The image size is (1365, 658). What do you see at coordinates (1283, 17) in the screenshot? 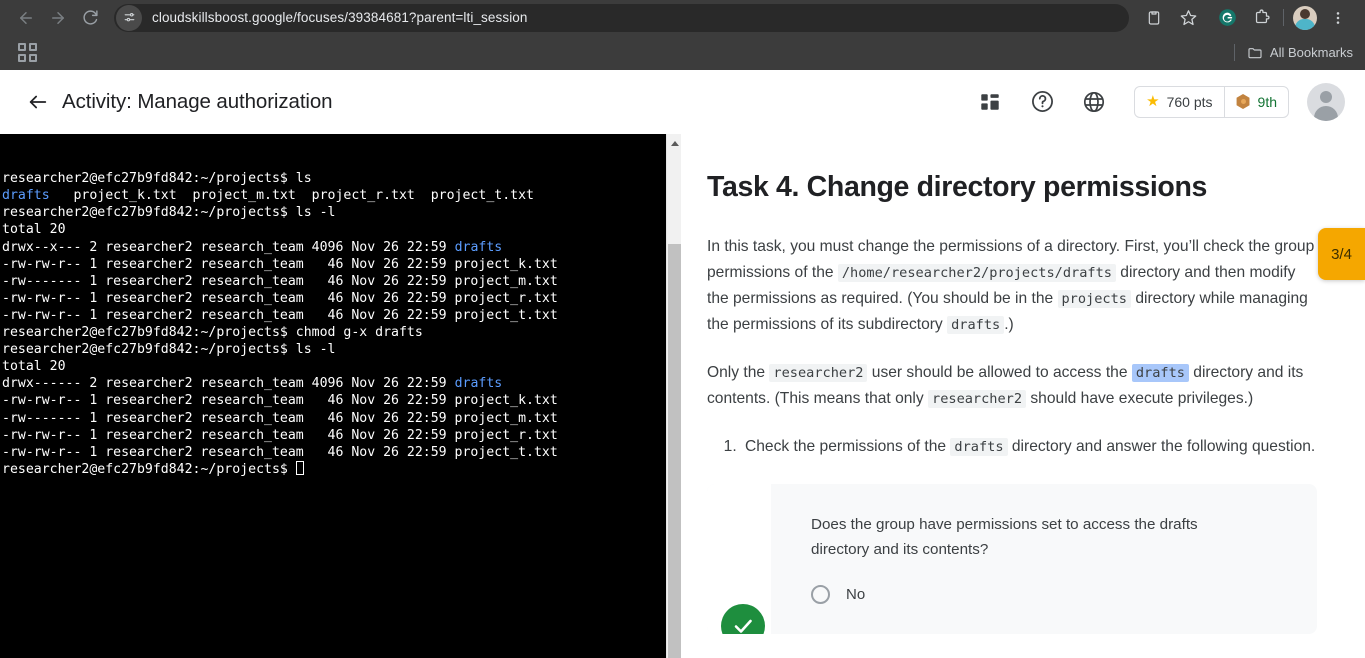
I see `toolbar-divider` at bounding box center [1283, 17].